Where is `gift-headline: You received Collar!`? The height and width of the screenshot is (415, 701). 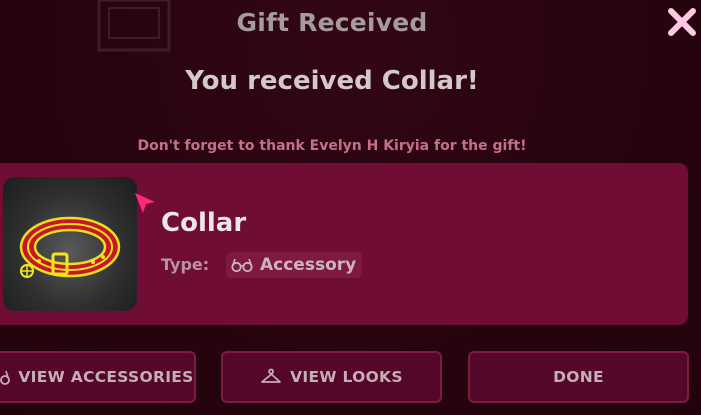 gift-headline: You received Collar! is located at coordinates (332, 81).